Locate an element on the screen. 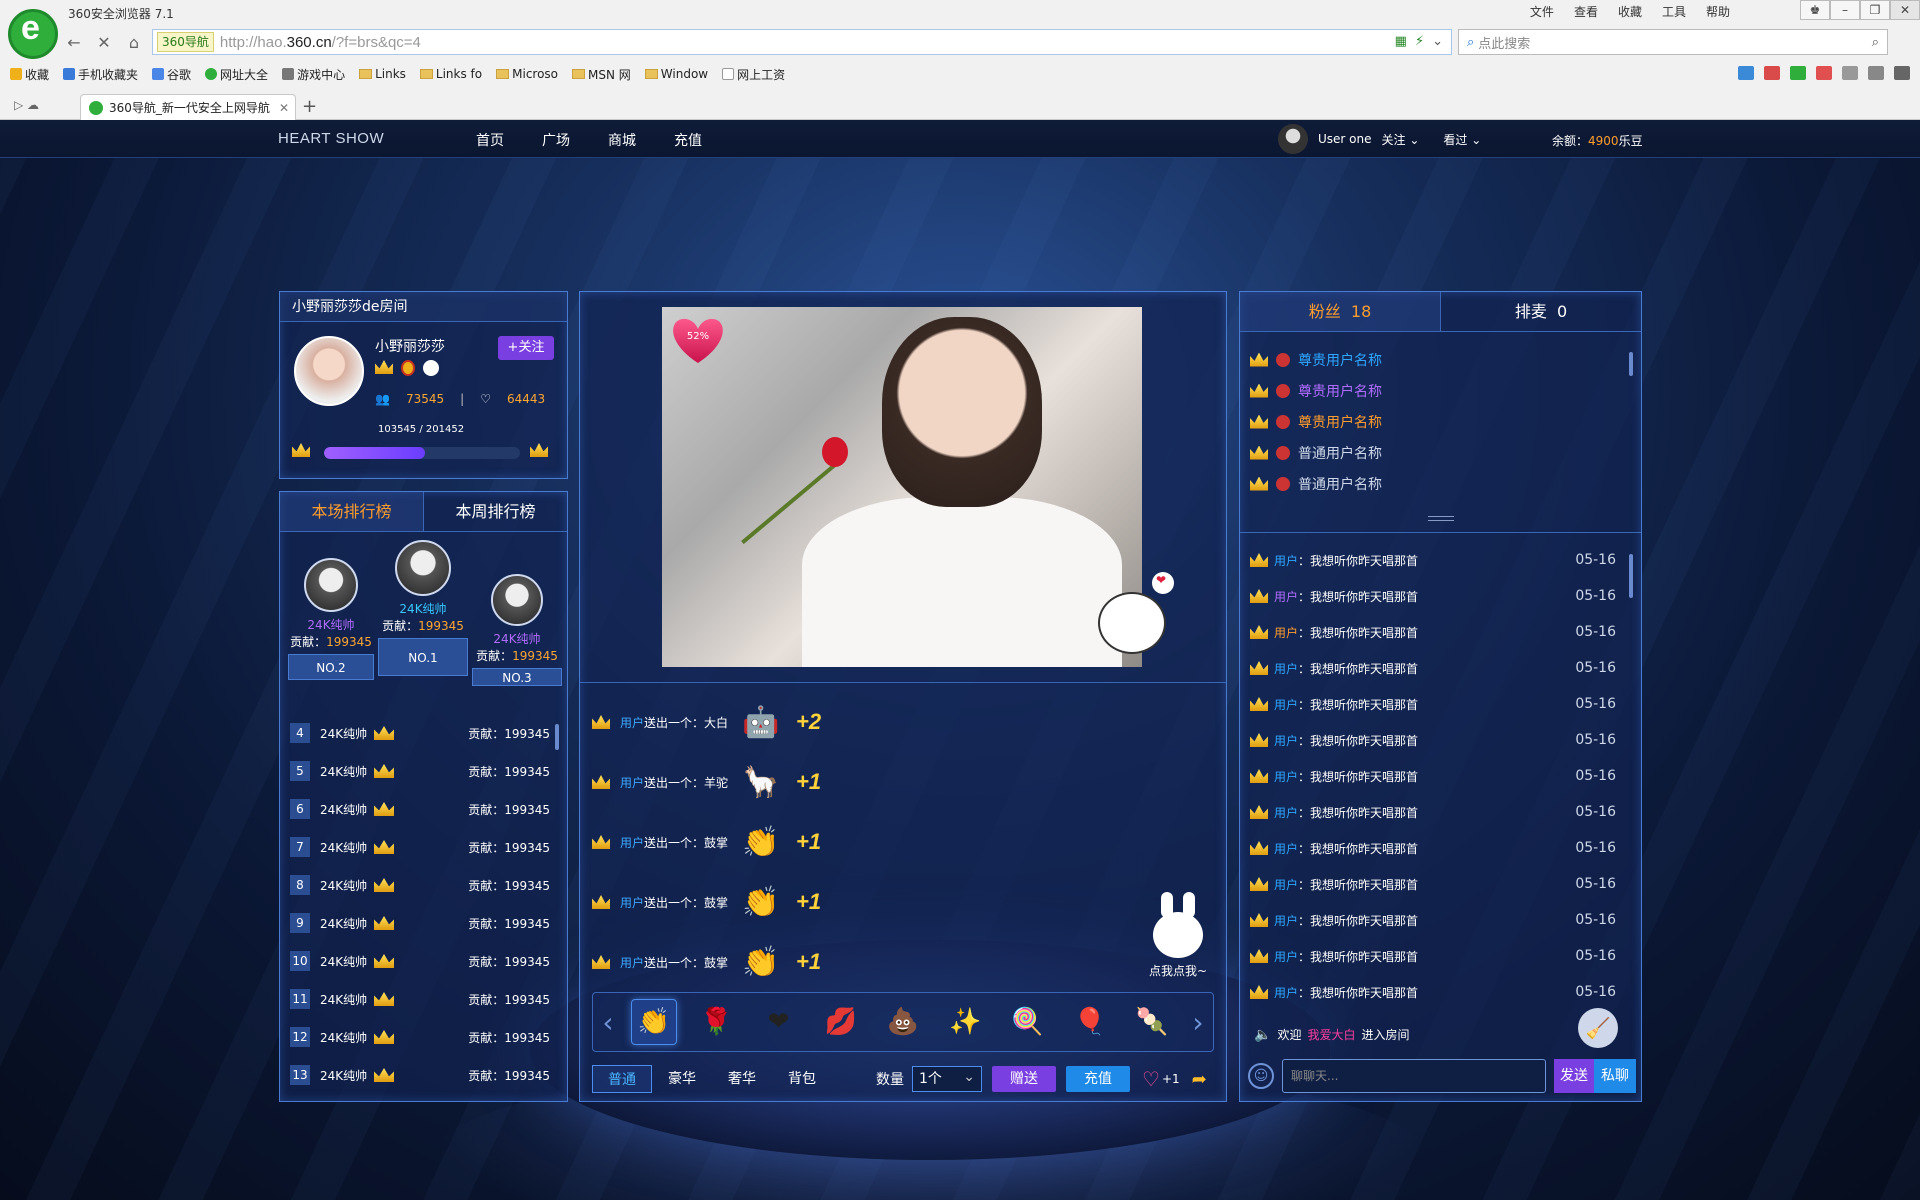 The width and height of the screenshot is (1920, 1200). wand-icon: ✨ is located at coordinates (965, 1022).